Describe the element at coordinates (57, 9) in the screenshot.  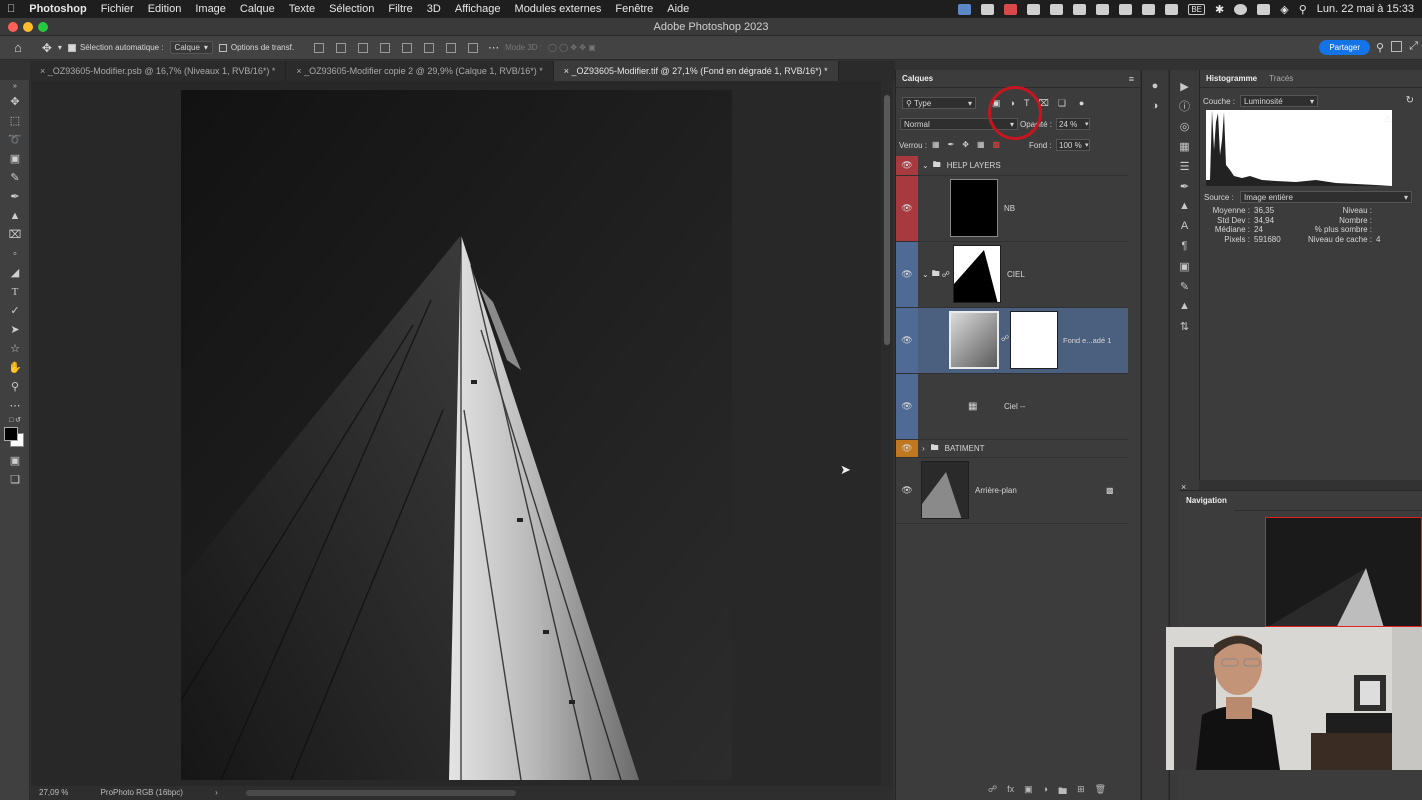
I see `menu-app: Photoshop` at that location.